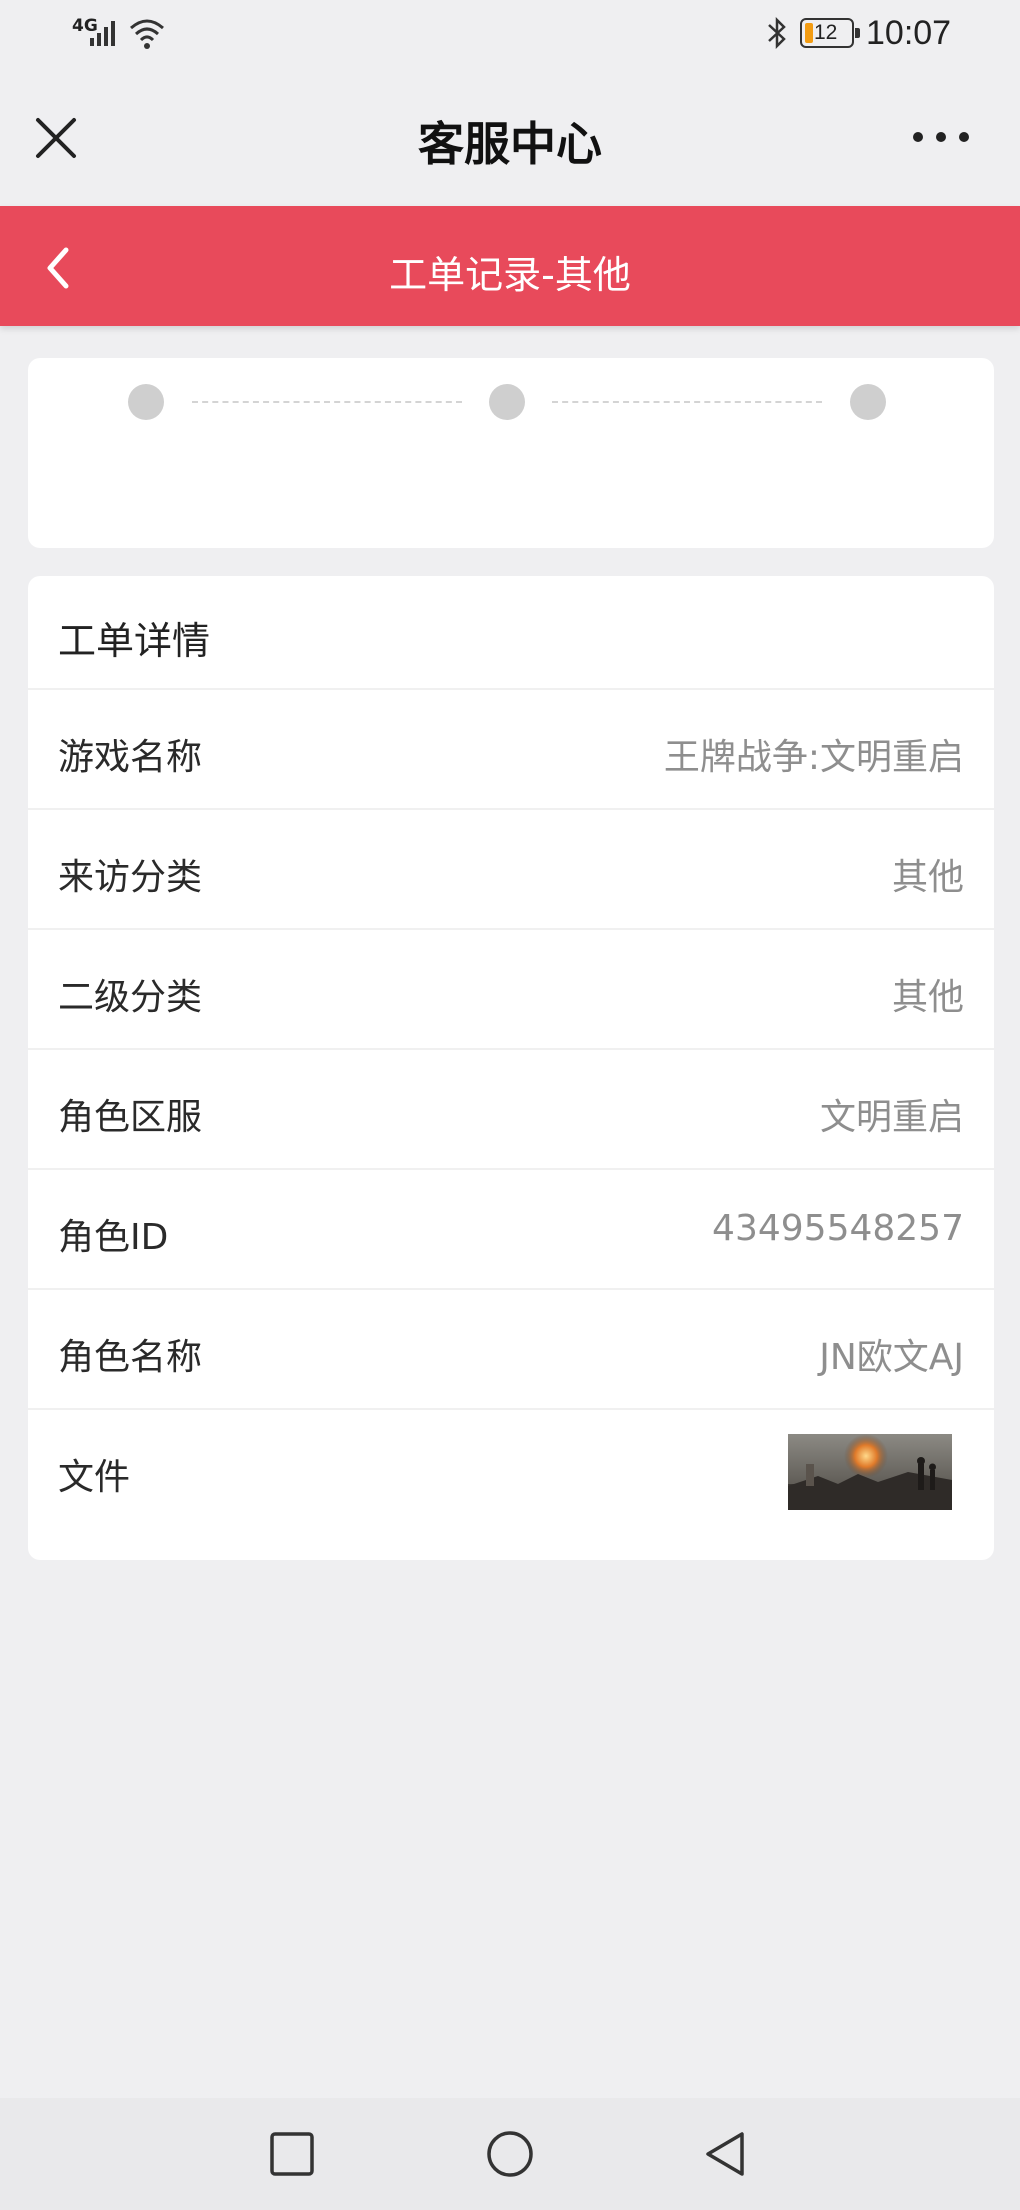  I want to click on detail-row-label: 角色区服, so click(130, 1117).